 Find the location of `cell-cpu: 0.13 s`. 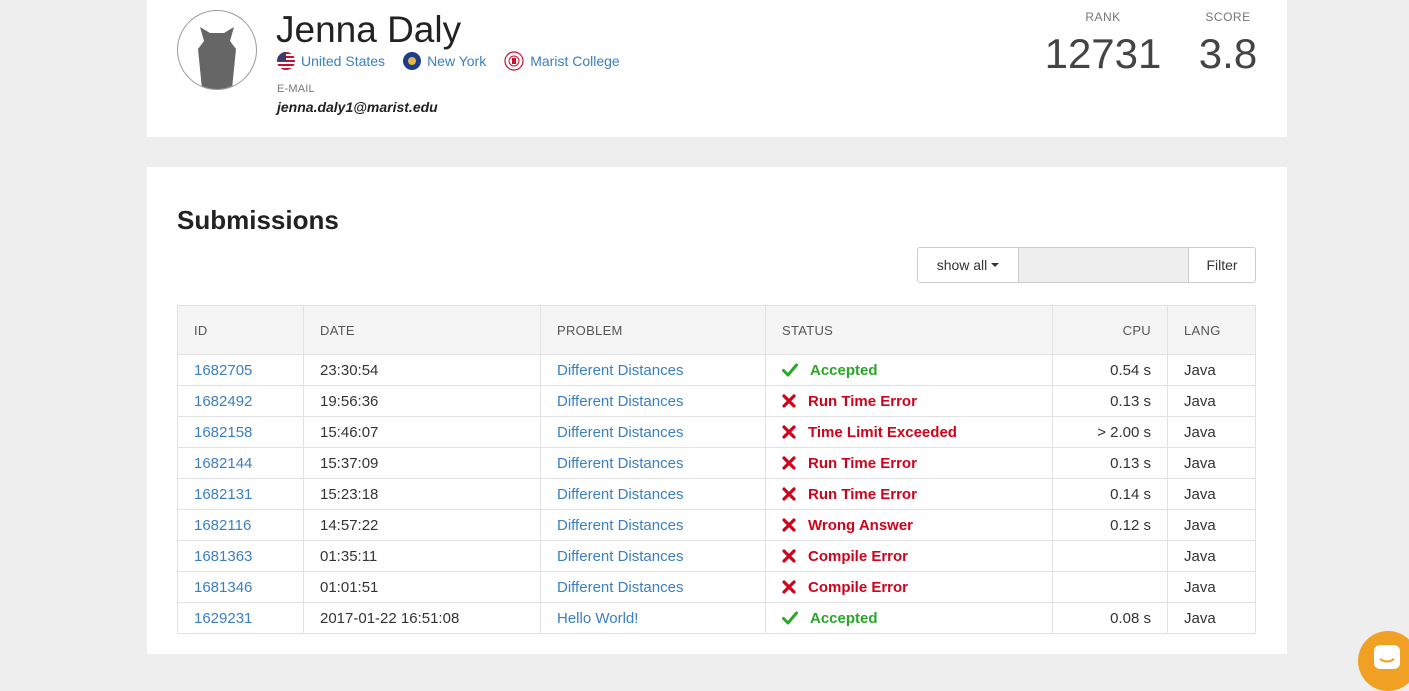

cell-cpu: 0.13 s is located at coordinates (1110, 401).